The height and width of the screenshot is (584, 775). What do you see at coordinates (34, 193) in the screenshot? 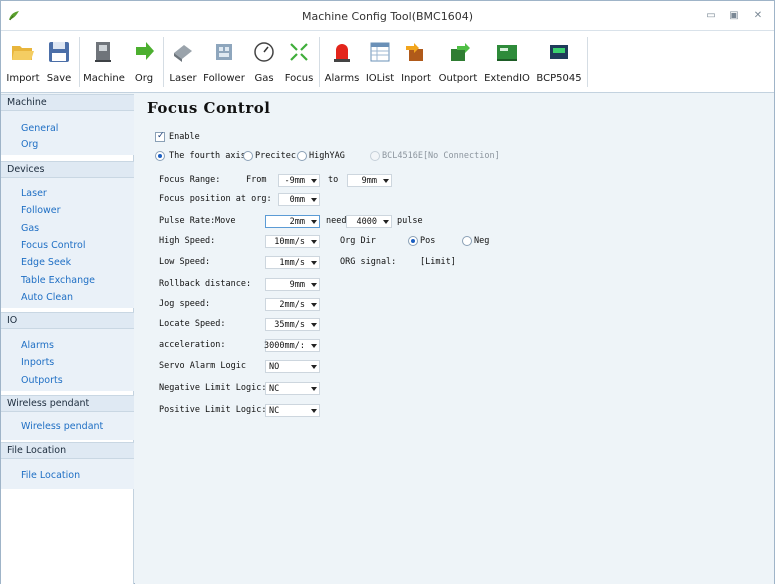
I see `sidebar-item-laser: Laser` at bounding box center [34, 193].